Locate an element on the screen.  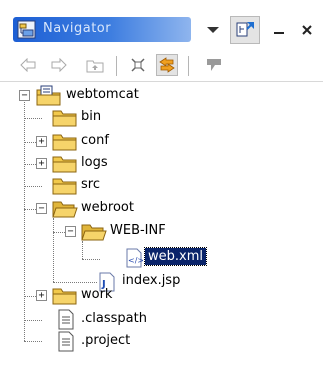
view-title-bar: Navigator is located at coordinates (161, 32).